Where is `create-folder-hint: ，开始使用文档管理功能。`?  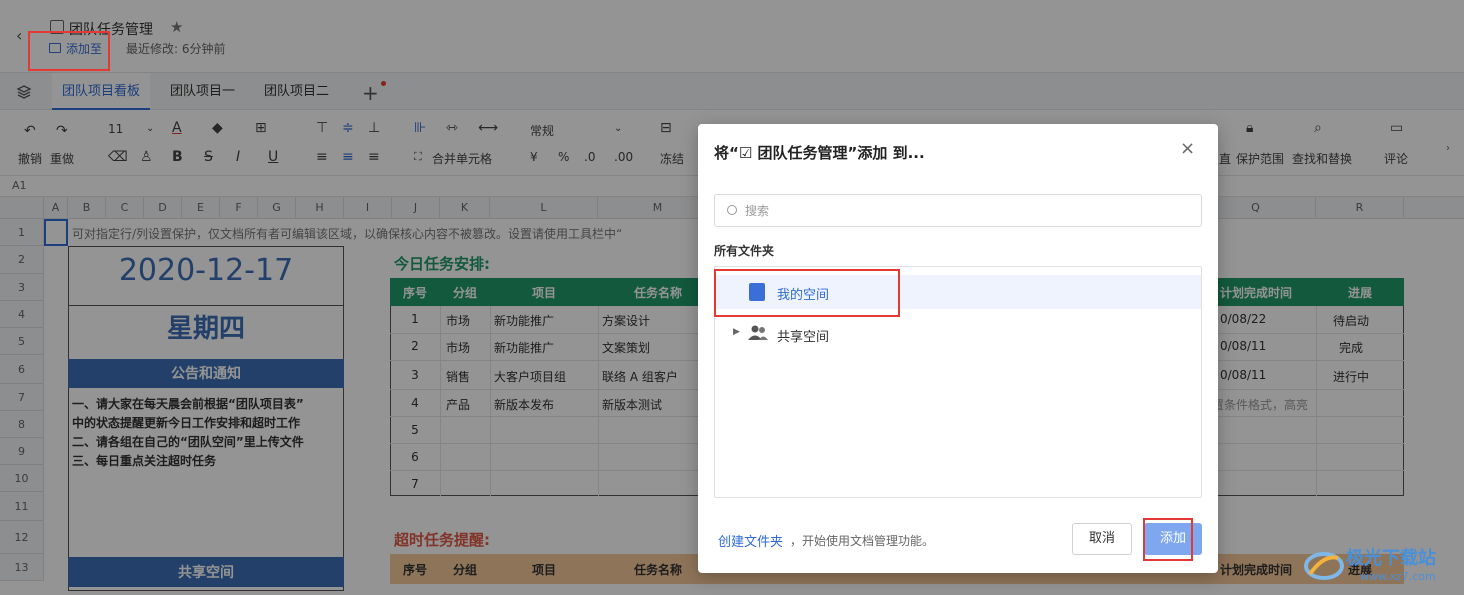
create-folder-hint: ，开始使用文档管理功能。 is located at coordinates (862, 541).